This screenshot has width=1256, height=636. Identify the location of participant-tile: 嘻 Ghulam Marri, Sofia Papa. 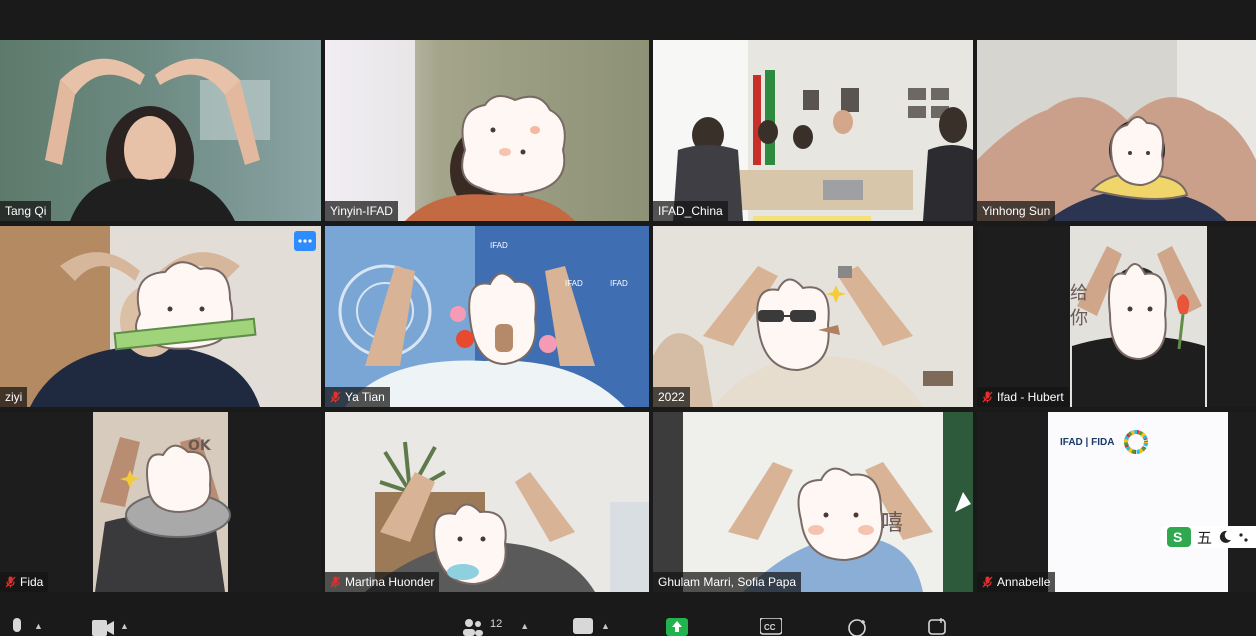
(813, 502).